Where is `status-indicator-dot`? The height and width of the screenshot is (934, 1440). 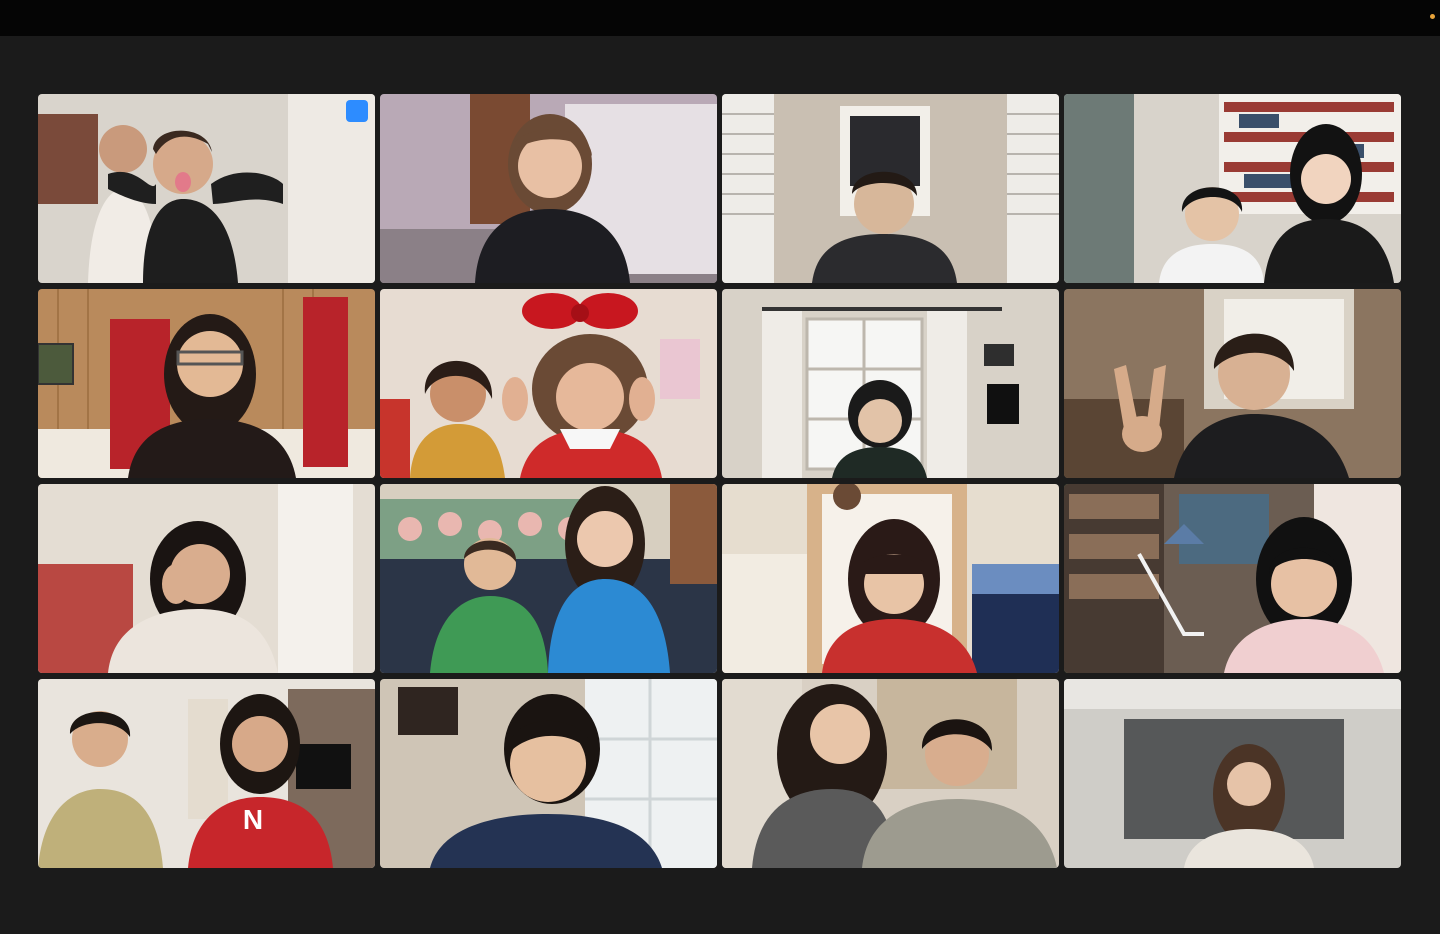 status-indicator-dot is located at coordinates (1432, 16).